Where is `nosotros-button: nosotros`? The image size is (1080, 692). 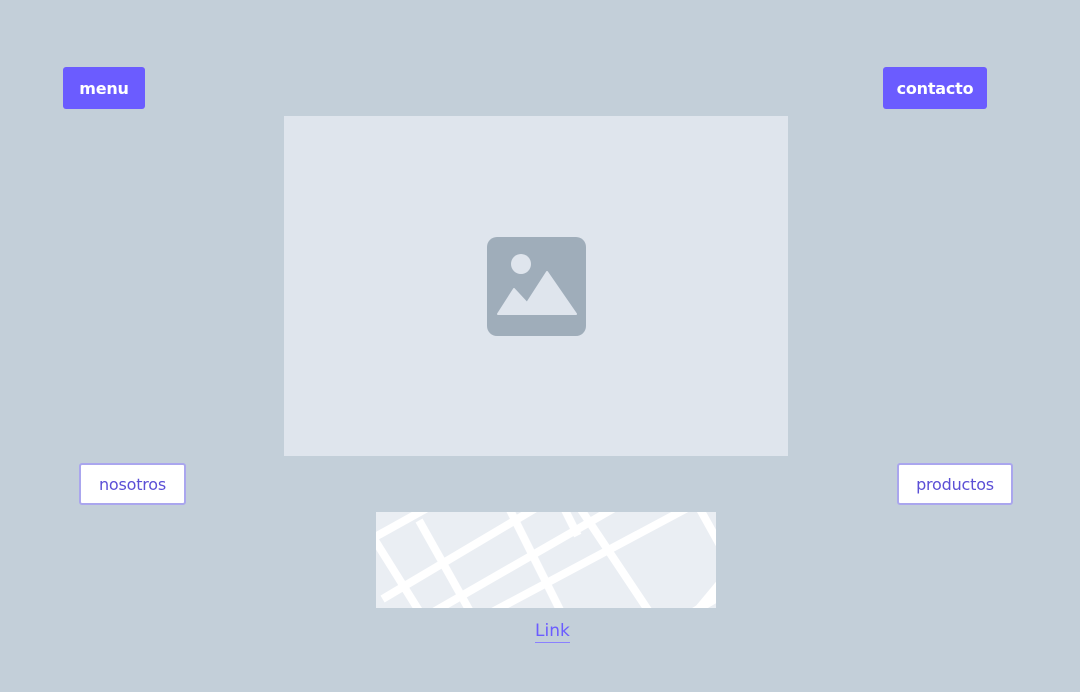
nosotros-button: nosotros is located at coordinates (132, 484).